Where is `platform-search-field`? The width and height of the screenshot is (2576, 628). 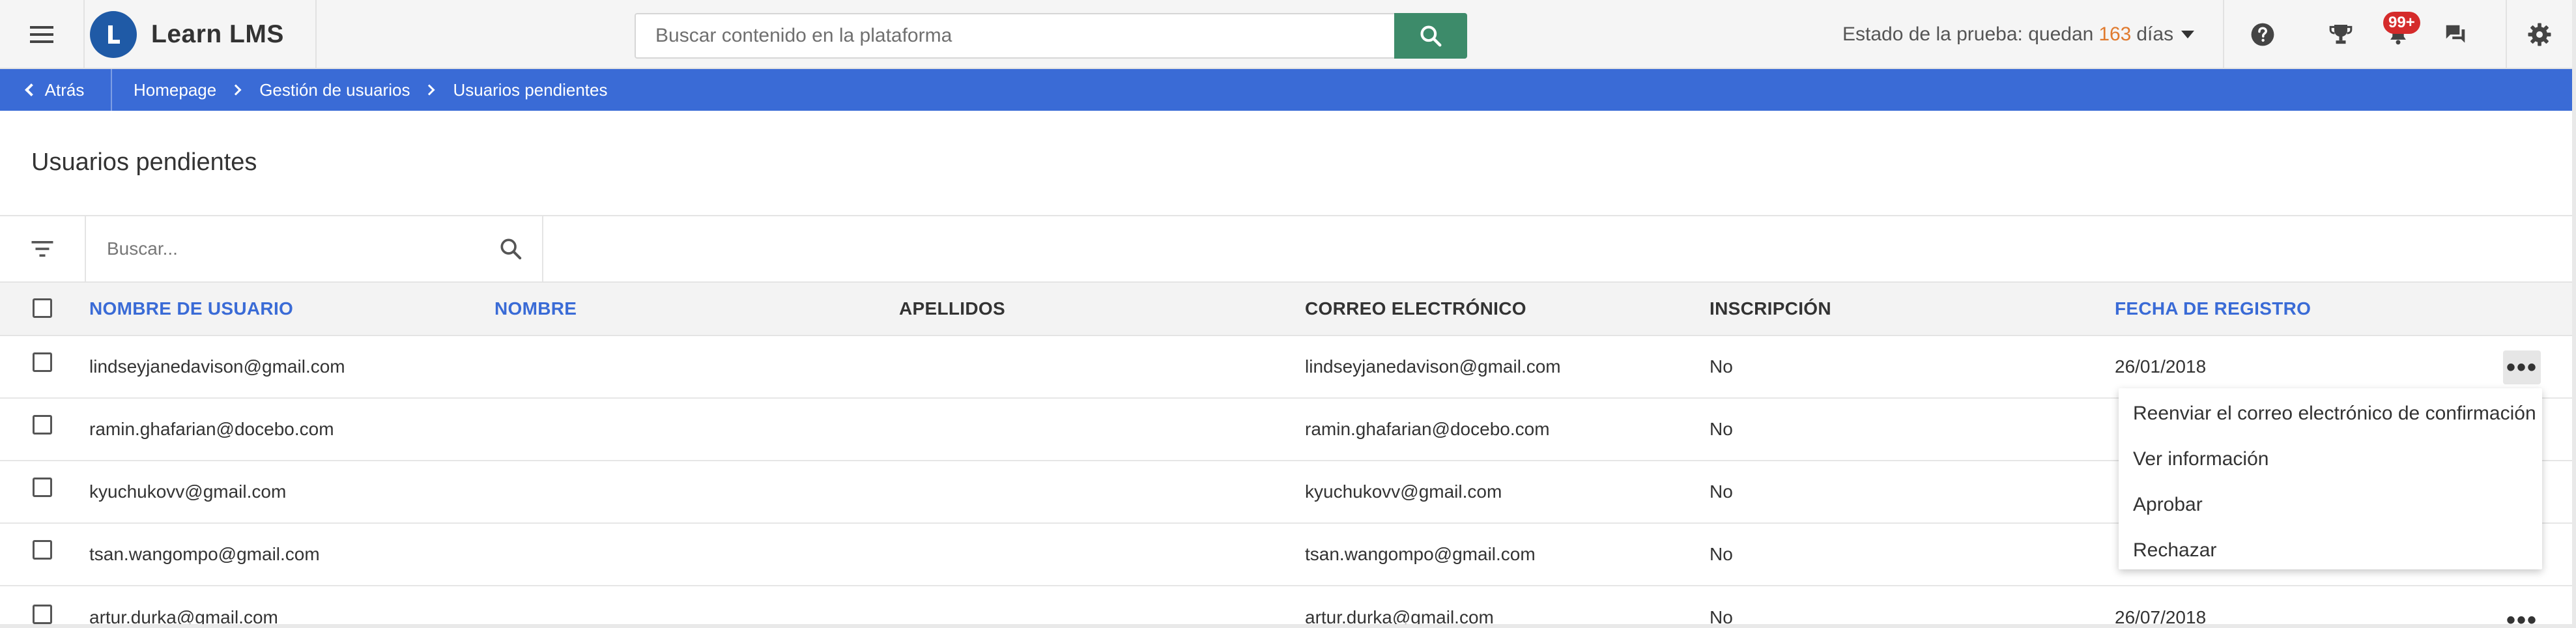 platform-search-field is located at coordinates (1015, 36).